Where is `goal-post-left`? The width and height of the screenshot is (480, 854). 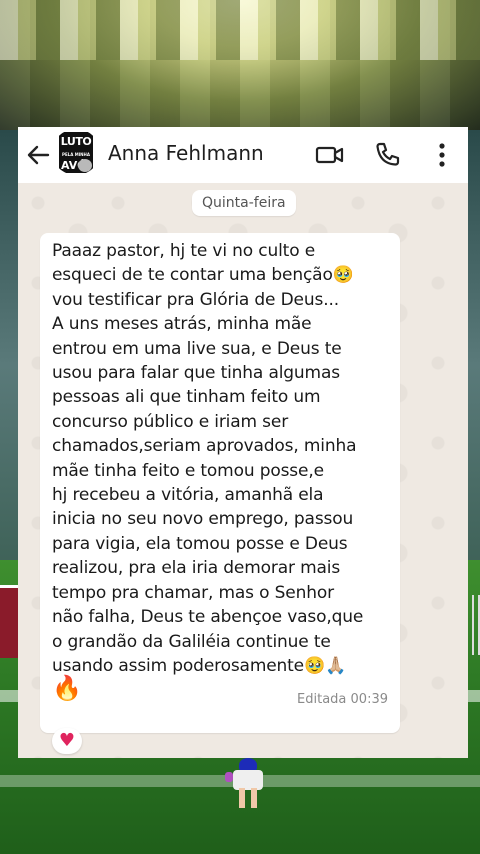
goal-post-left is located at coordinates (9, 621).